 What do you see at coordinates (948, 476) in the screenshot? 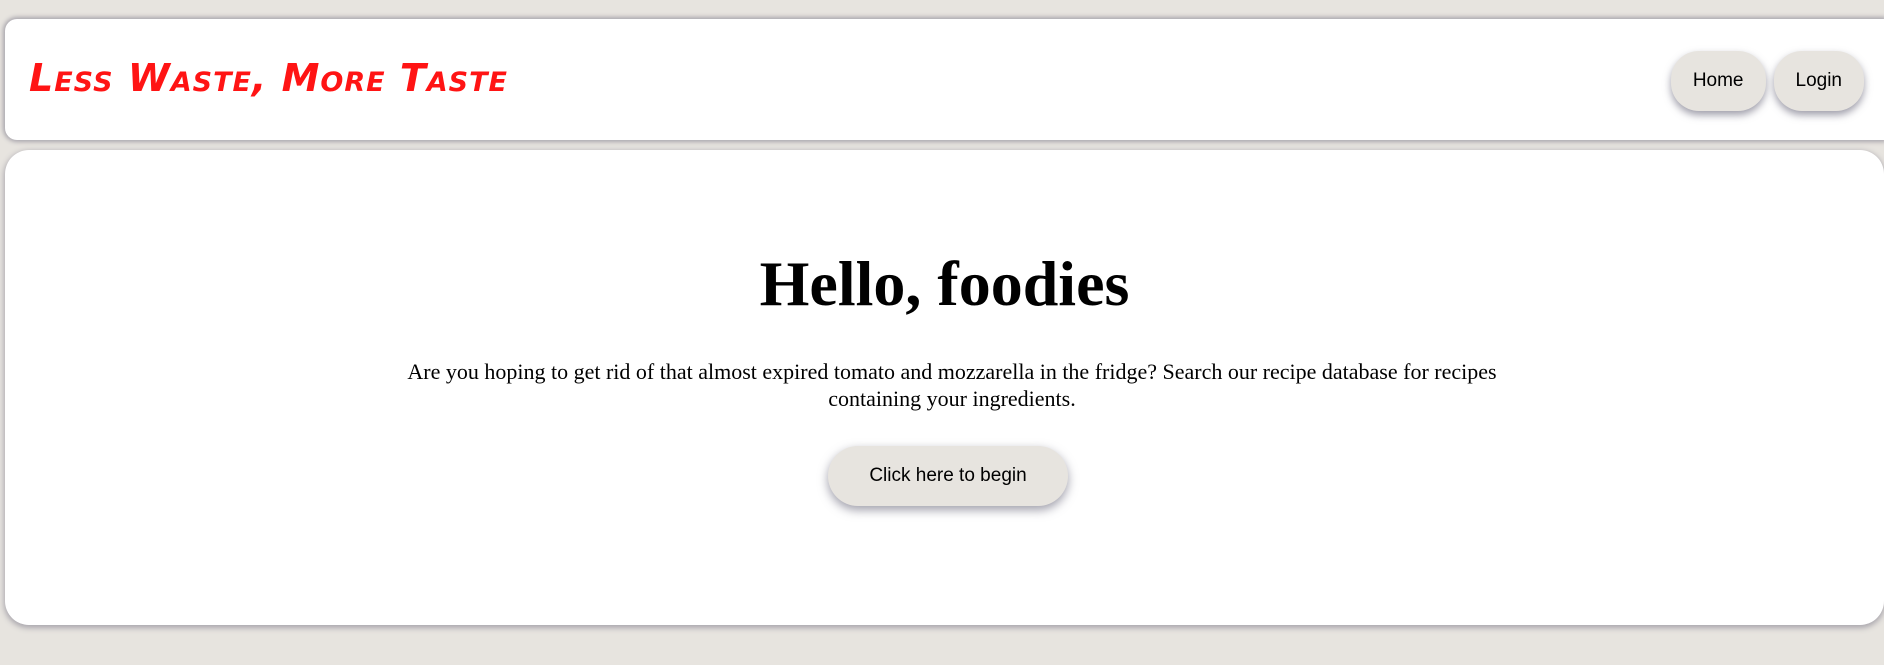
I see `begin-button: Click here to begin` at bounding box center [948, 476].